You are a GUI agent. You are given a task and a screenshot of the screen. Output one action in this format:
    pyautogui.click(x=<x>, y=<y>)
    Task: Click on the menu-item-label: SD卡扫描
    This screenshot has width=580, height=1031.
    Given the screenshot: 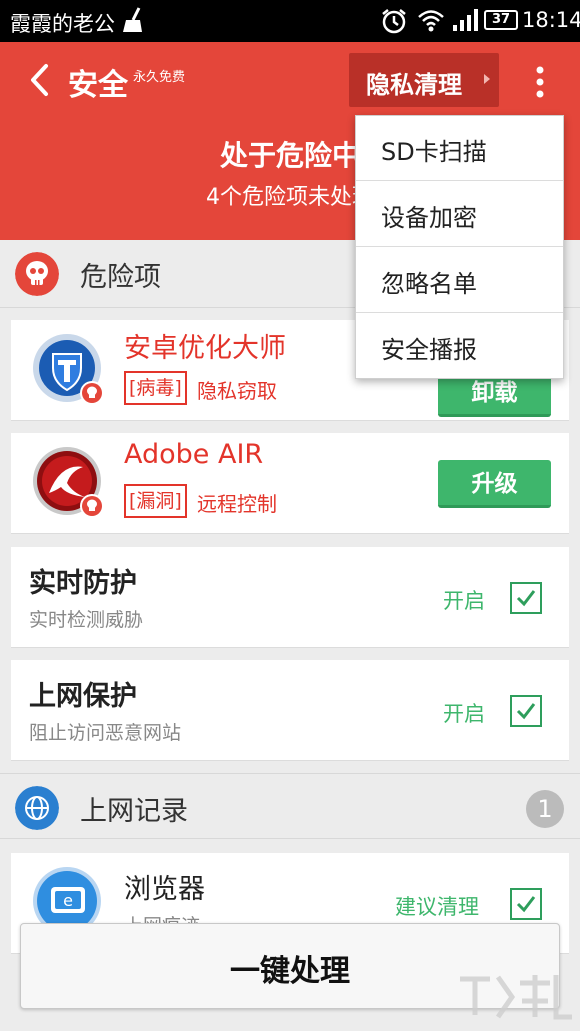 What is the action you would take?
    pyautogui.click(x=434, y=152)
    